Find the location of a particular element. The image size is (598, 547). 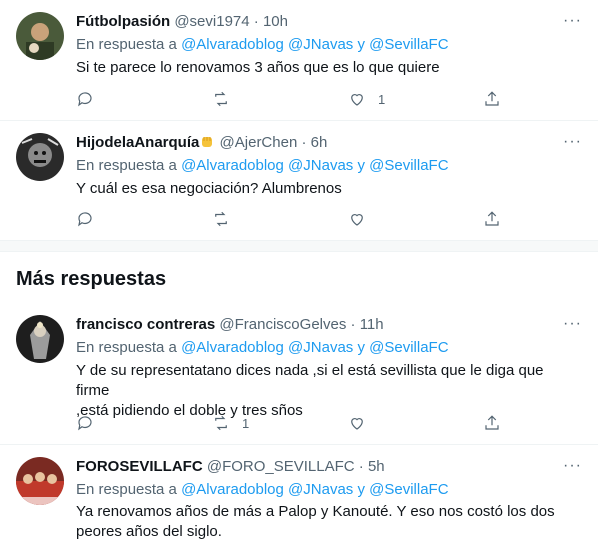

tweet-text-line: peores años del siglo. is located at coordinates (149, 531).